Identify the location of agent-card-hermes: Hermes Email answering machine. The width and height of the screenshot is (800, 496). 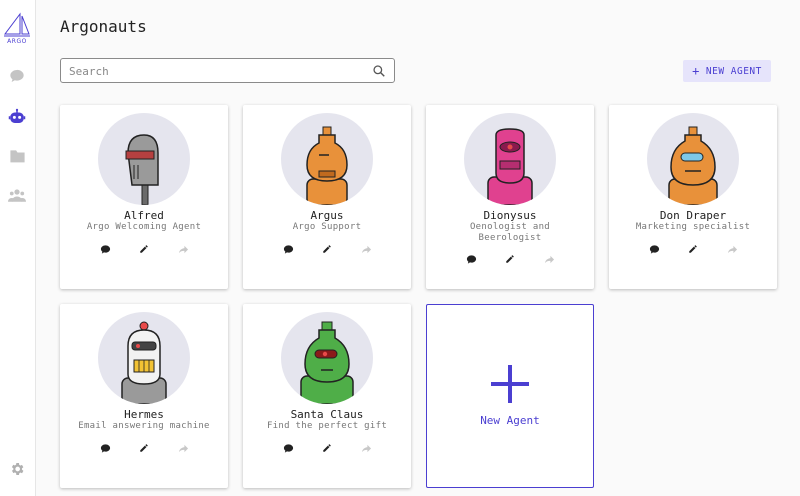
(144, 396).